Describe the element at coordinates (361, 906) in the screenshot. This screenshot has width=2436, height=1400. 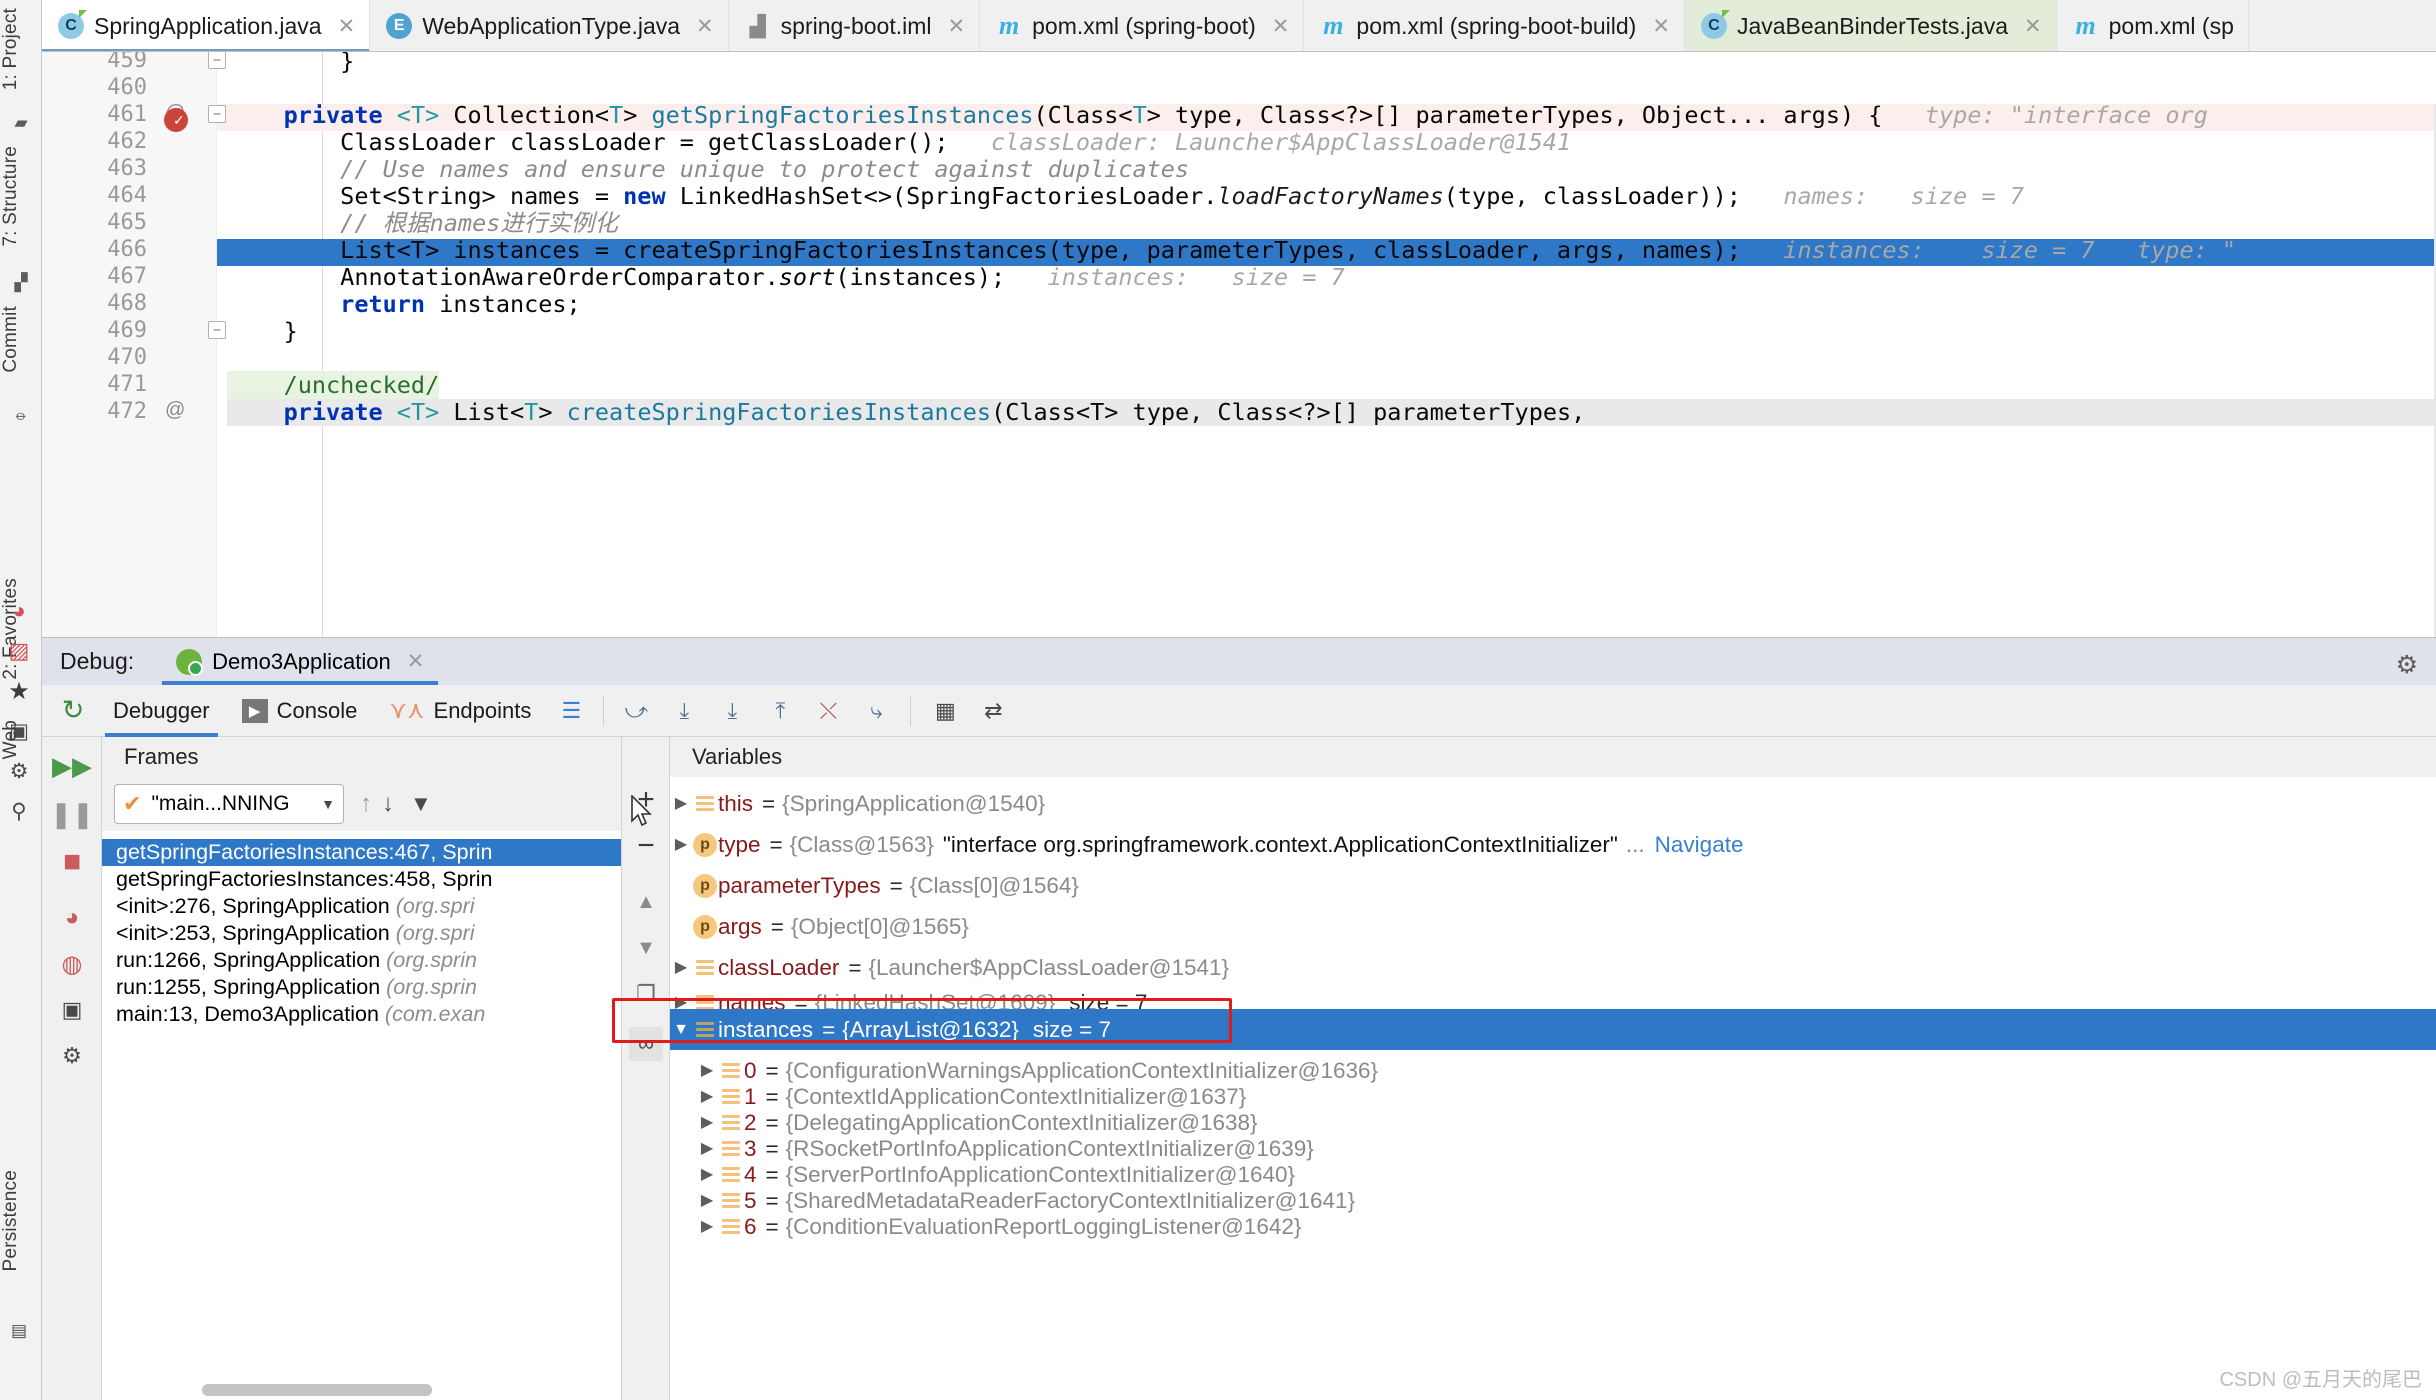
I see `frame-item-2: <init>:276, SpringApplication (org.spri` at that location.